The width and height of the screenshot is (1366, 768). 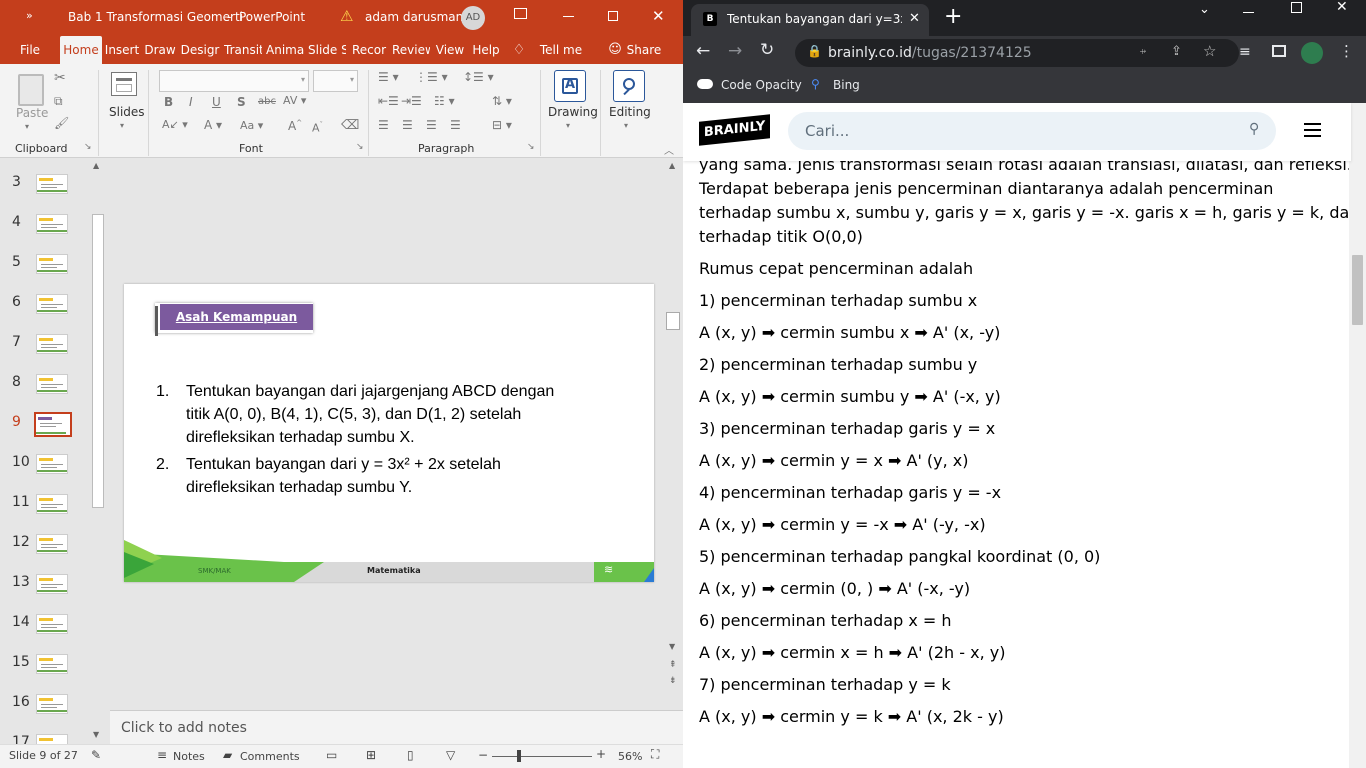 I want to click on slide-thumbnail: 16, so click(x=45, y=714).